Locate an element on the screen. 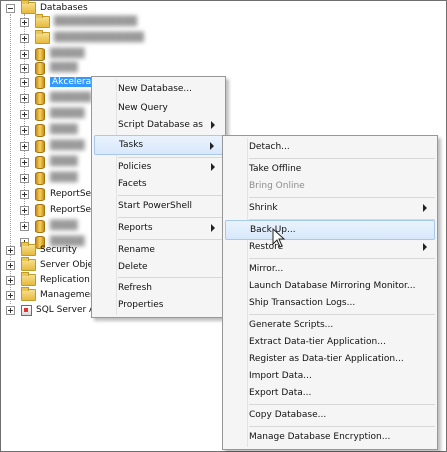 This screenshot has width=447, height=452. tree-node-db: █████████████ is located at coordinates (82, 38).